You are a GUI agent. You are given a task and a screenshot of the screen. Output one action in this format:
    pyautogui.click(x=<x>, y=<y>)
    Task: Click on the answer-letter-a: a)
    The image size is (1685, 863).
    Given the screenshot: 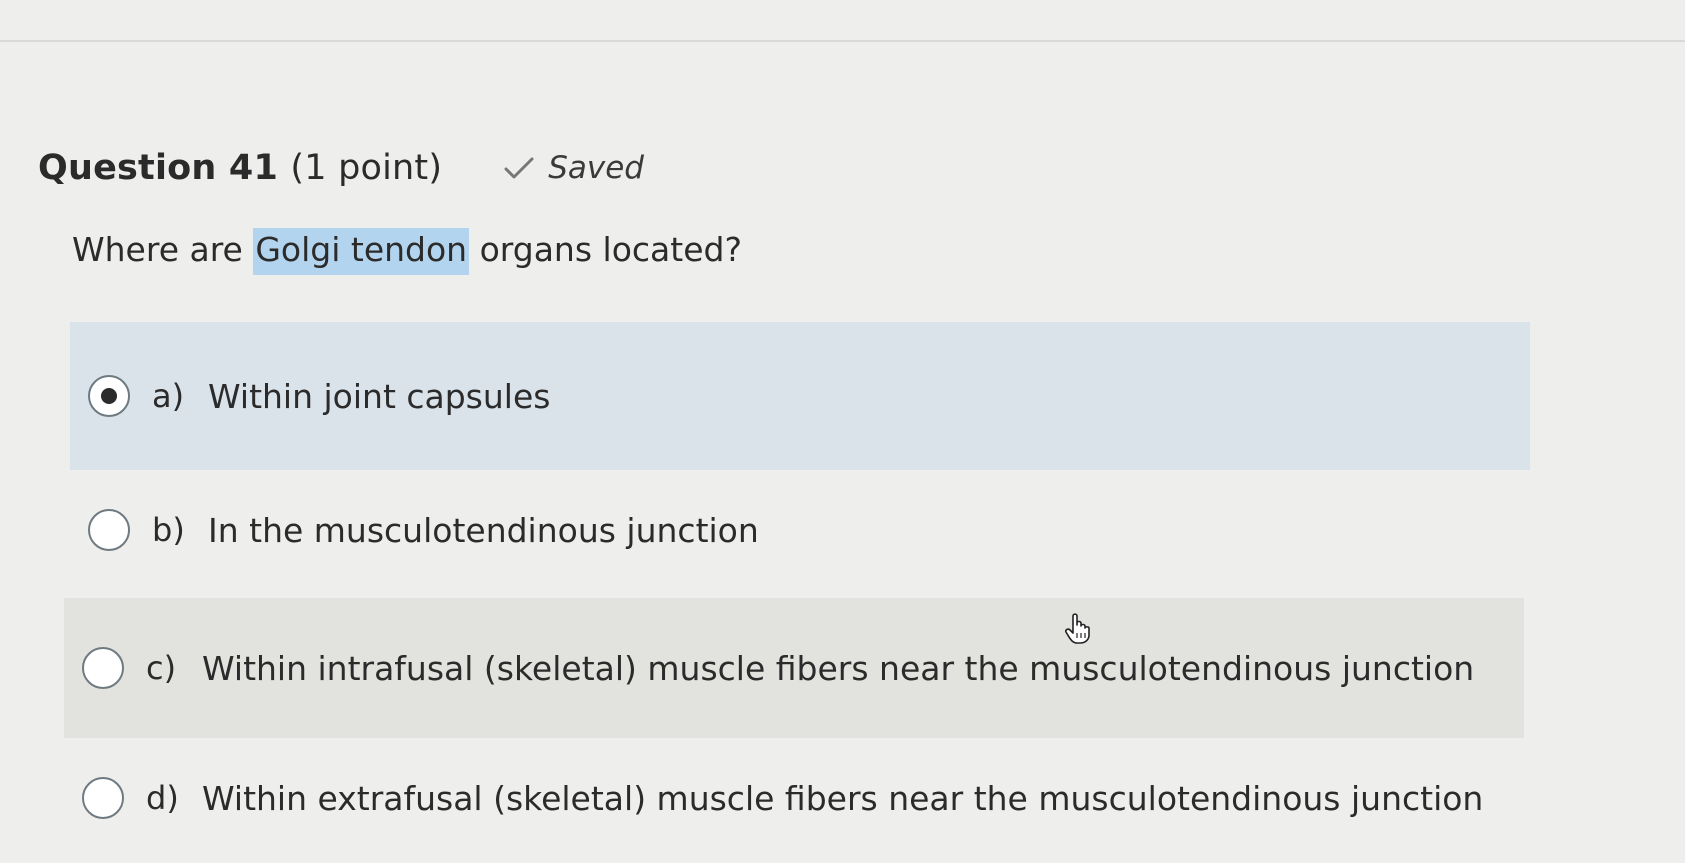 What is the action you would take?
    pyautogui.click(x=168, y=396)
    